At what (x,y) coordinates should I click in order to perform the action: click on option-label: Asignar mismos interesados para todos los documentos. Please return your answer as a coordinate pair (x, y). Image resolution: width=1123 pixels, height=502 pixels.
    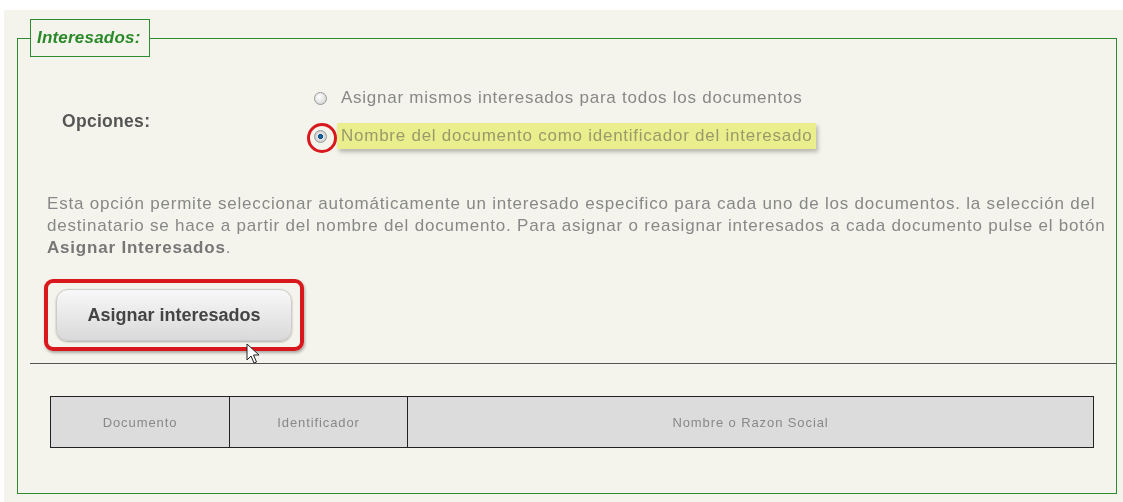
    Looking at the image, I should click on (572, 98).